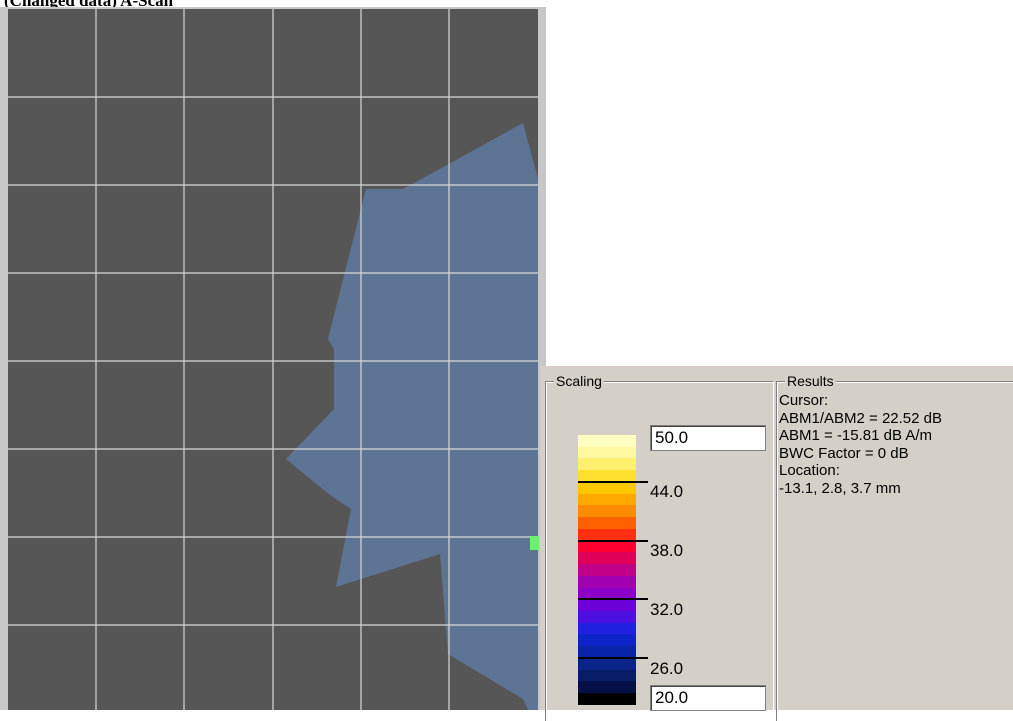 This screenshot has height=721, width=1013. Describe the element at coordinates (861, 418) in the screenshot. I see `results-line: ABM1/ABM2 = 22.52 dB` at that location.